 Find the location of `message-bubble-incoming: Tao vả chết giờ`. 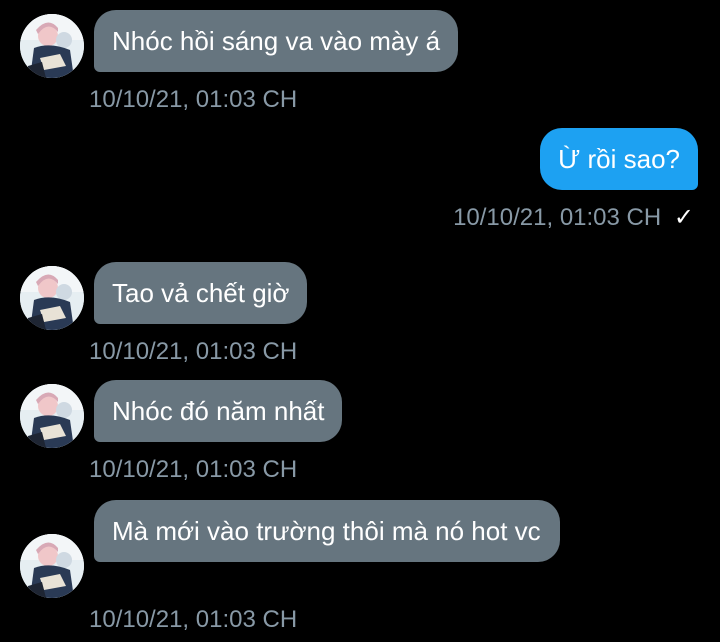

message-bubble-incoming: Tao vả chết giờ is located at coordinates (201, 293).